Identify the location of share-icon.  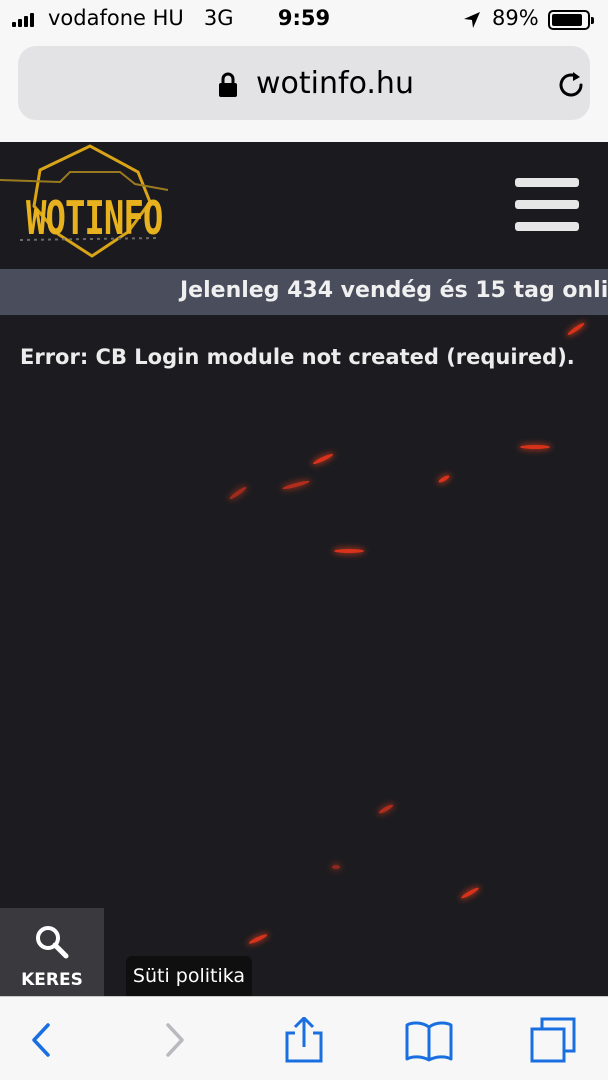
(304, 1040).